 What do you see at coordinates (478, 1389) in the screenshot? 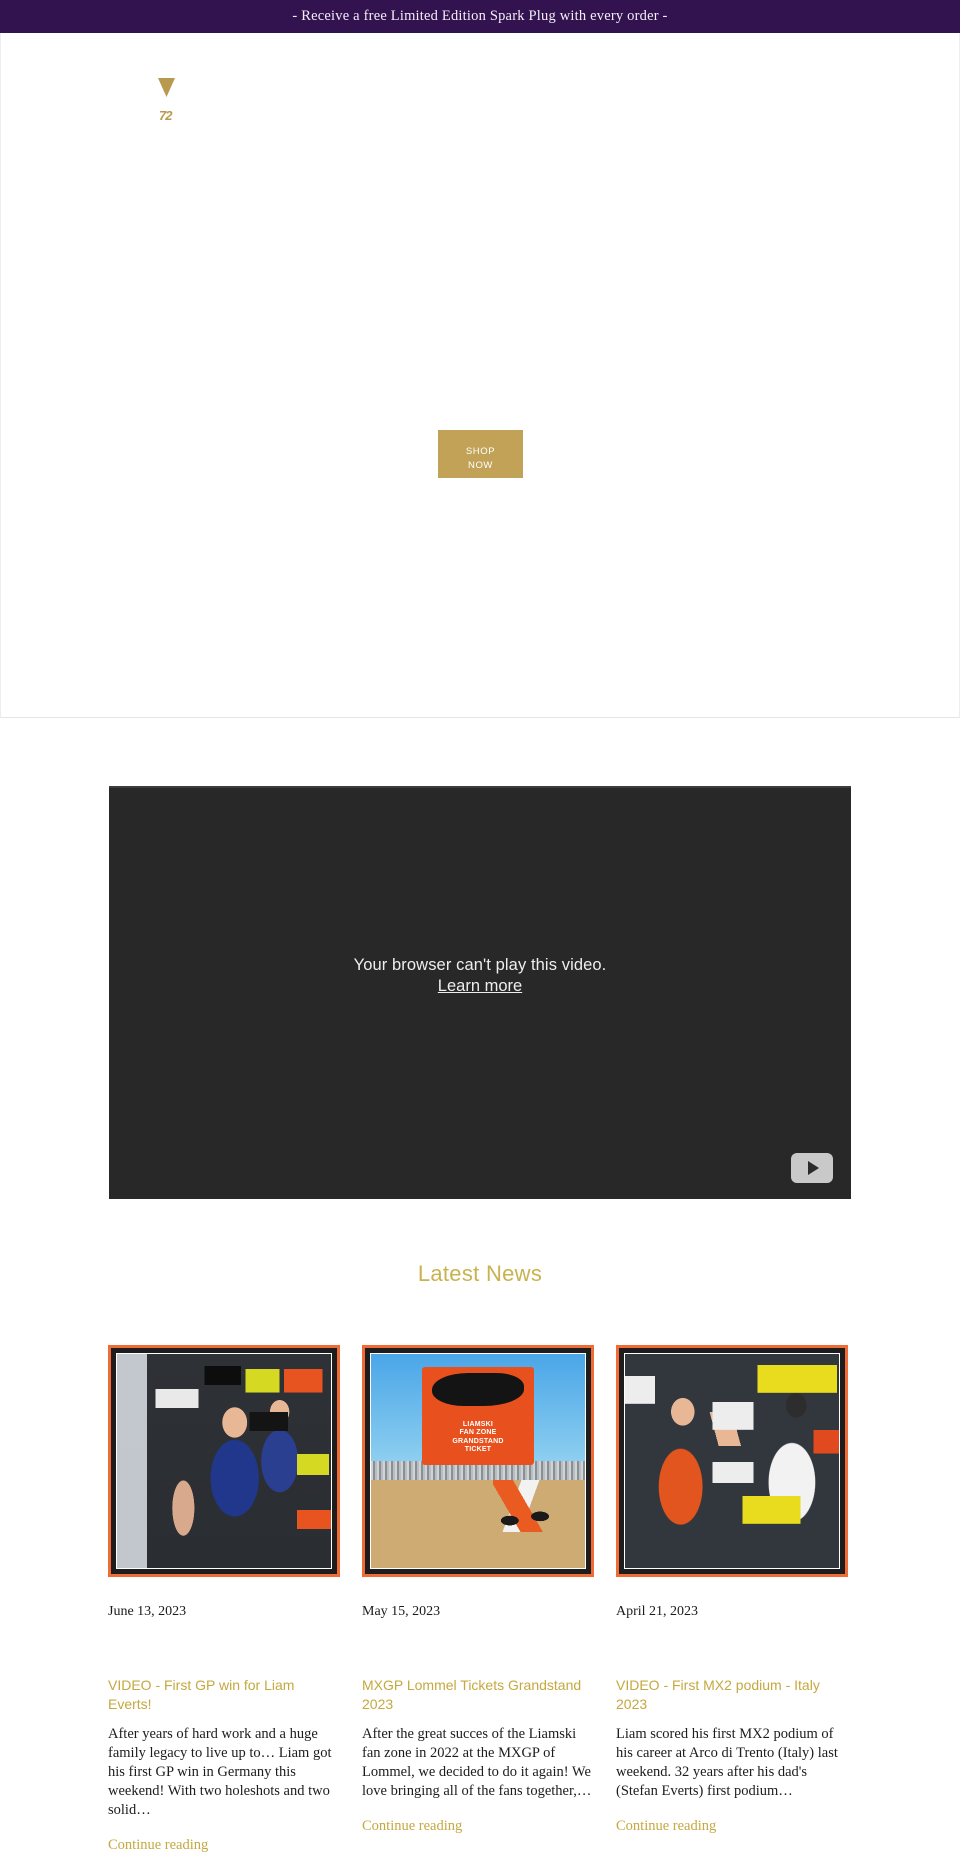
I see `mxgp-logo-splash-icon` at bounding box center [478, 1389].